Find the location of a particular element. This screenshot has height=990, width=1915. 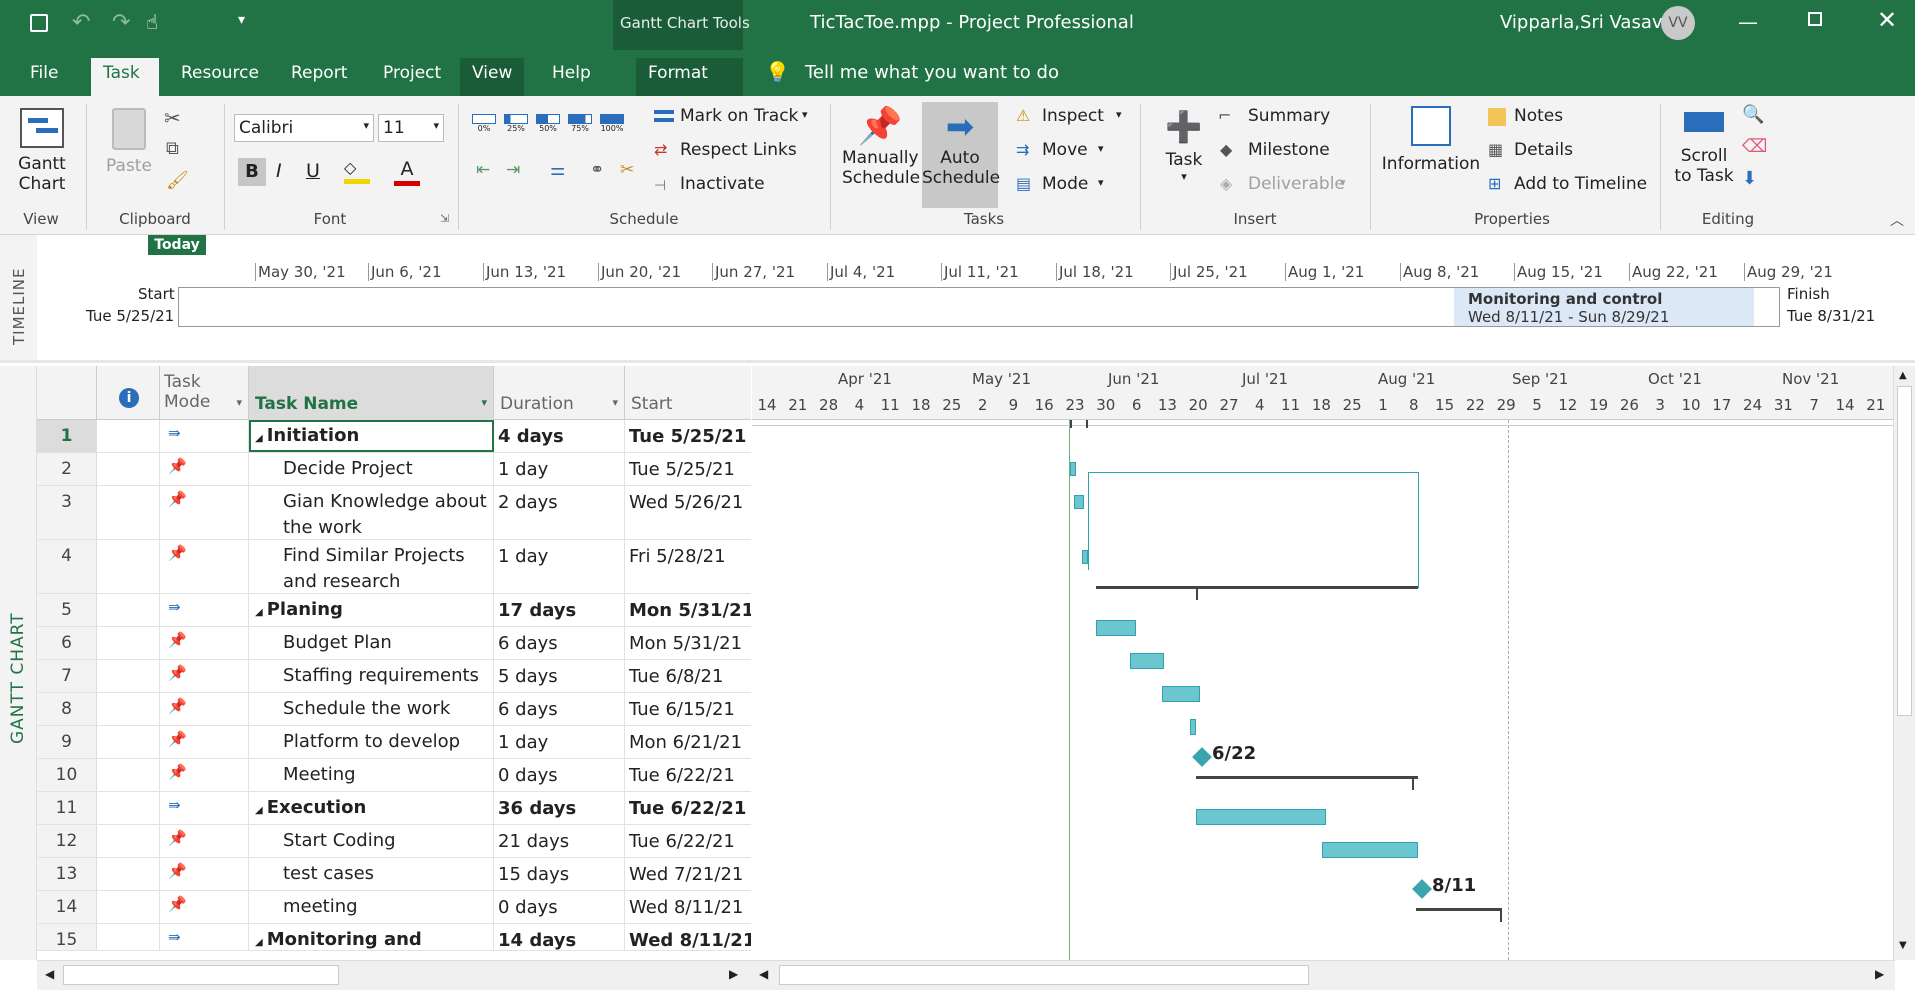

summary-button: ⌐ Summary is located at coordinates (1293, 119).